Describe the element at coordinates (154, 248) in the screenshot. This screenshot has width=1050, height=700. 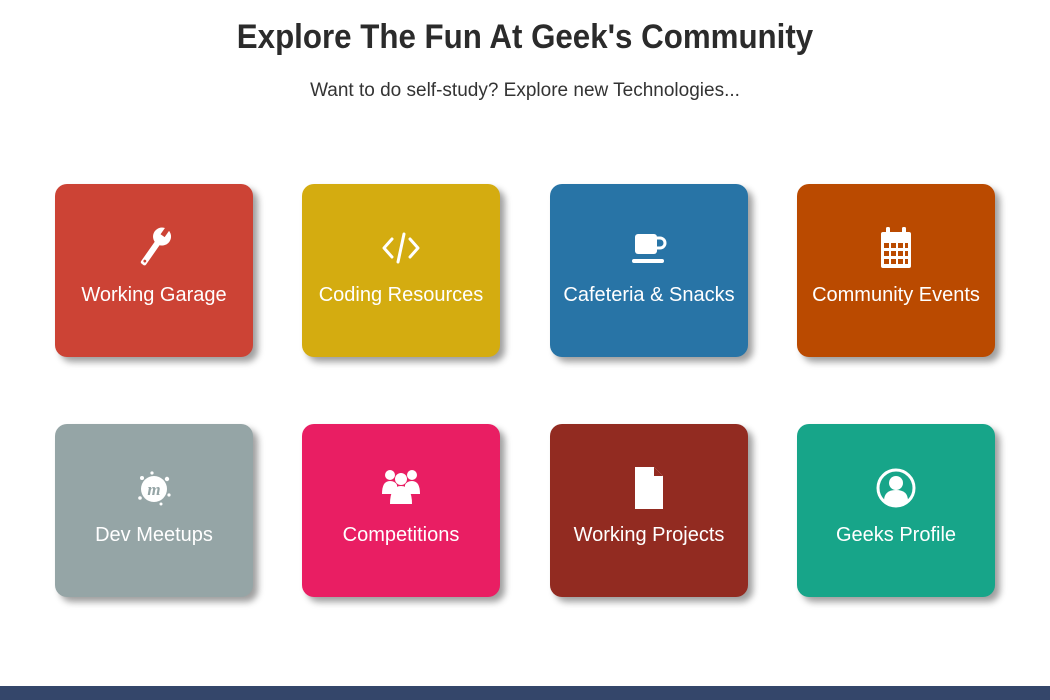
I see `wrench-icon` at that location.